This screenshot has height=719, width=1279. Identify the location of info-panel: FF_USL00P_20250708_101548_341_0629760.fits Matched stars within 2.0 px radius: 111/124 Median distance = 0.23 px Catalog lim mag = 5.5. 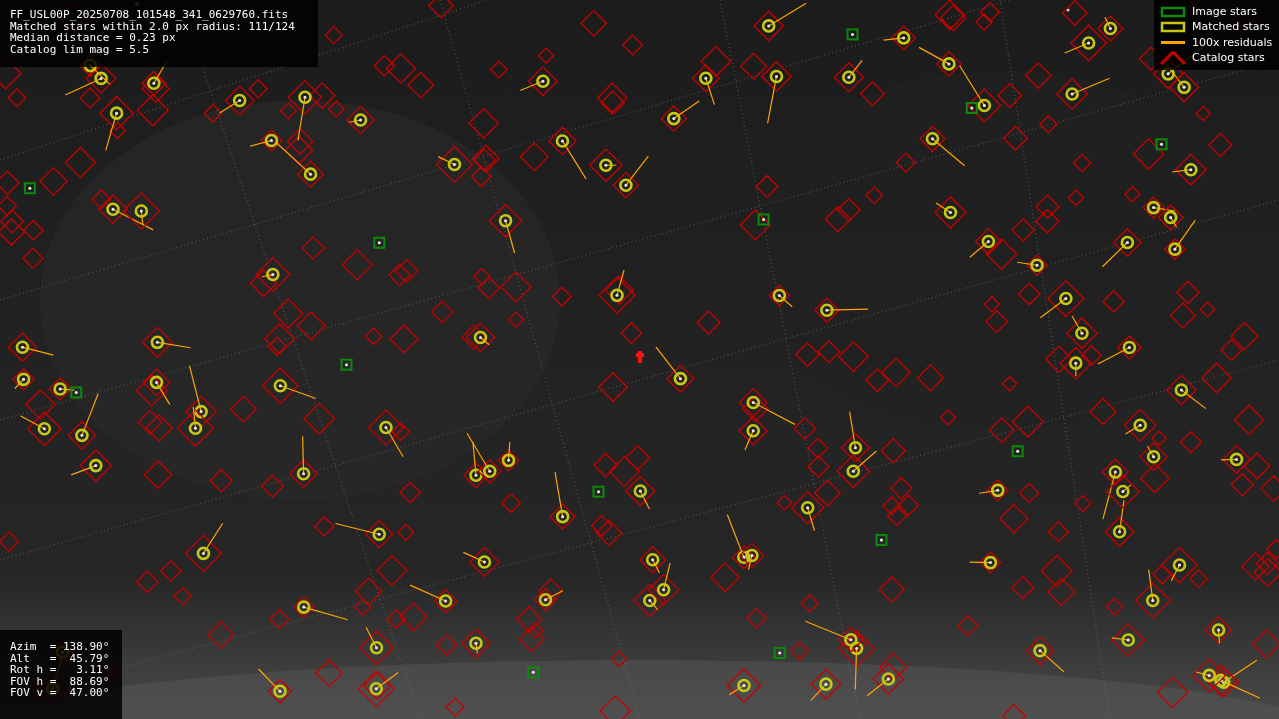
(159, 33).